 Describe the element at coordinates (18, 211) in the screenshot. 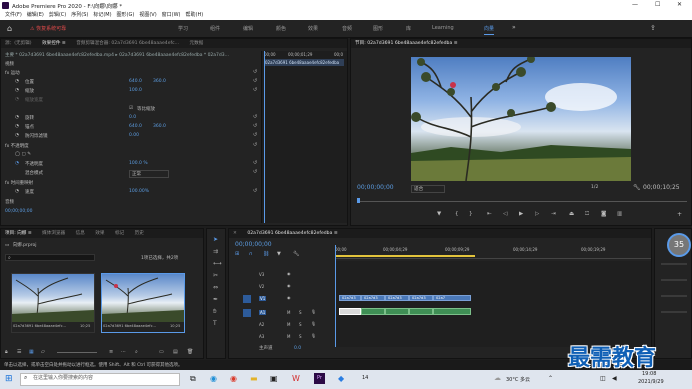

I see `ec-timecode: 00;00;00;00` at that location.